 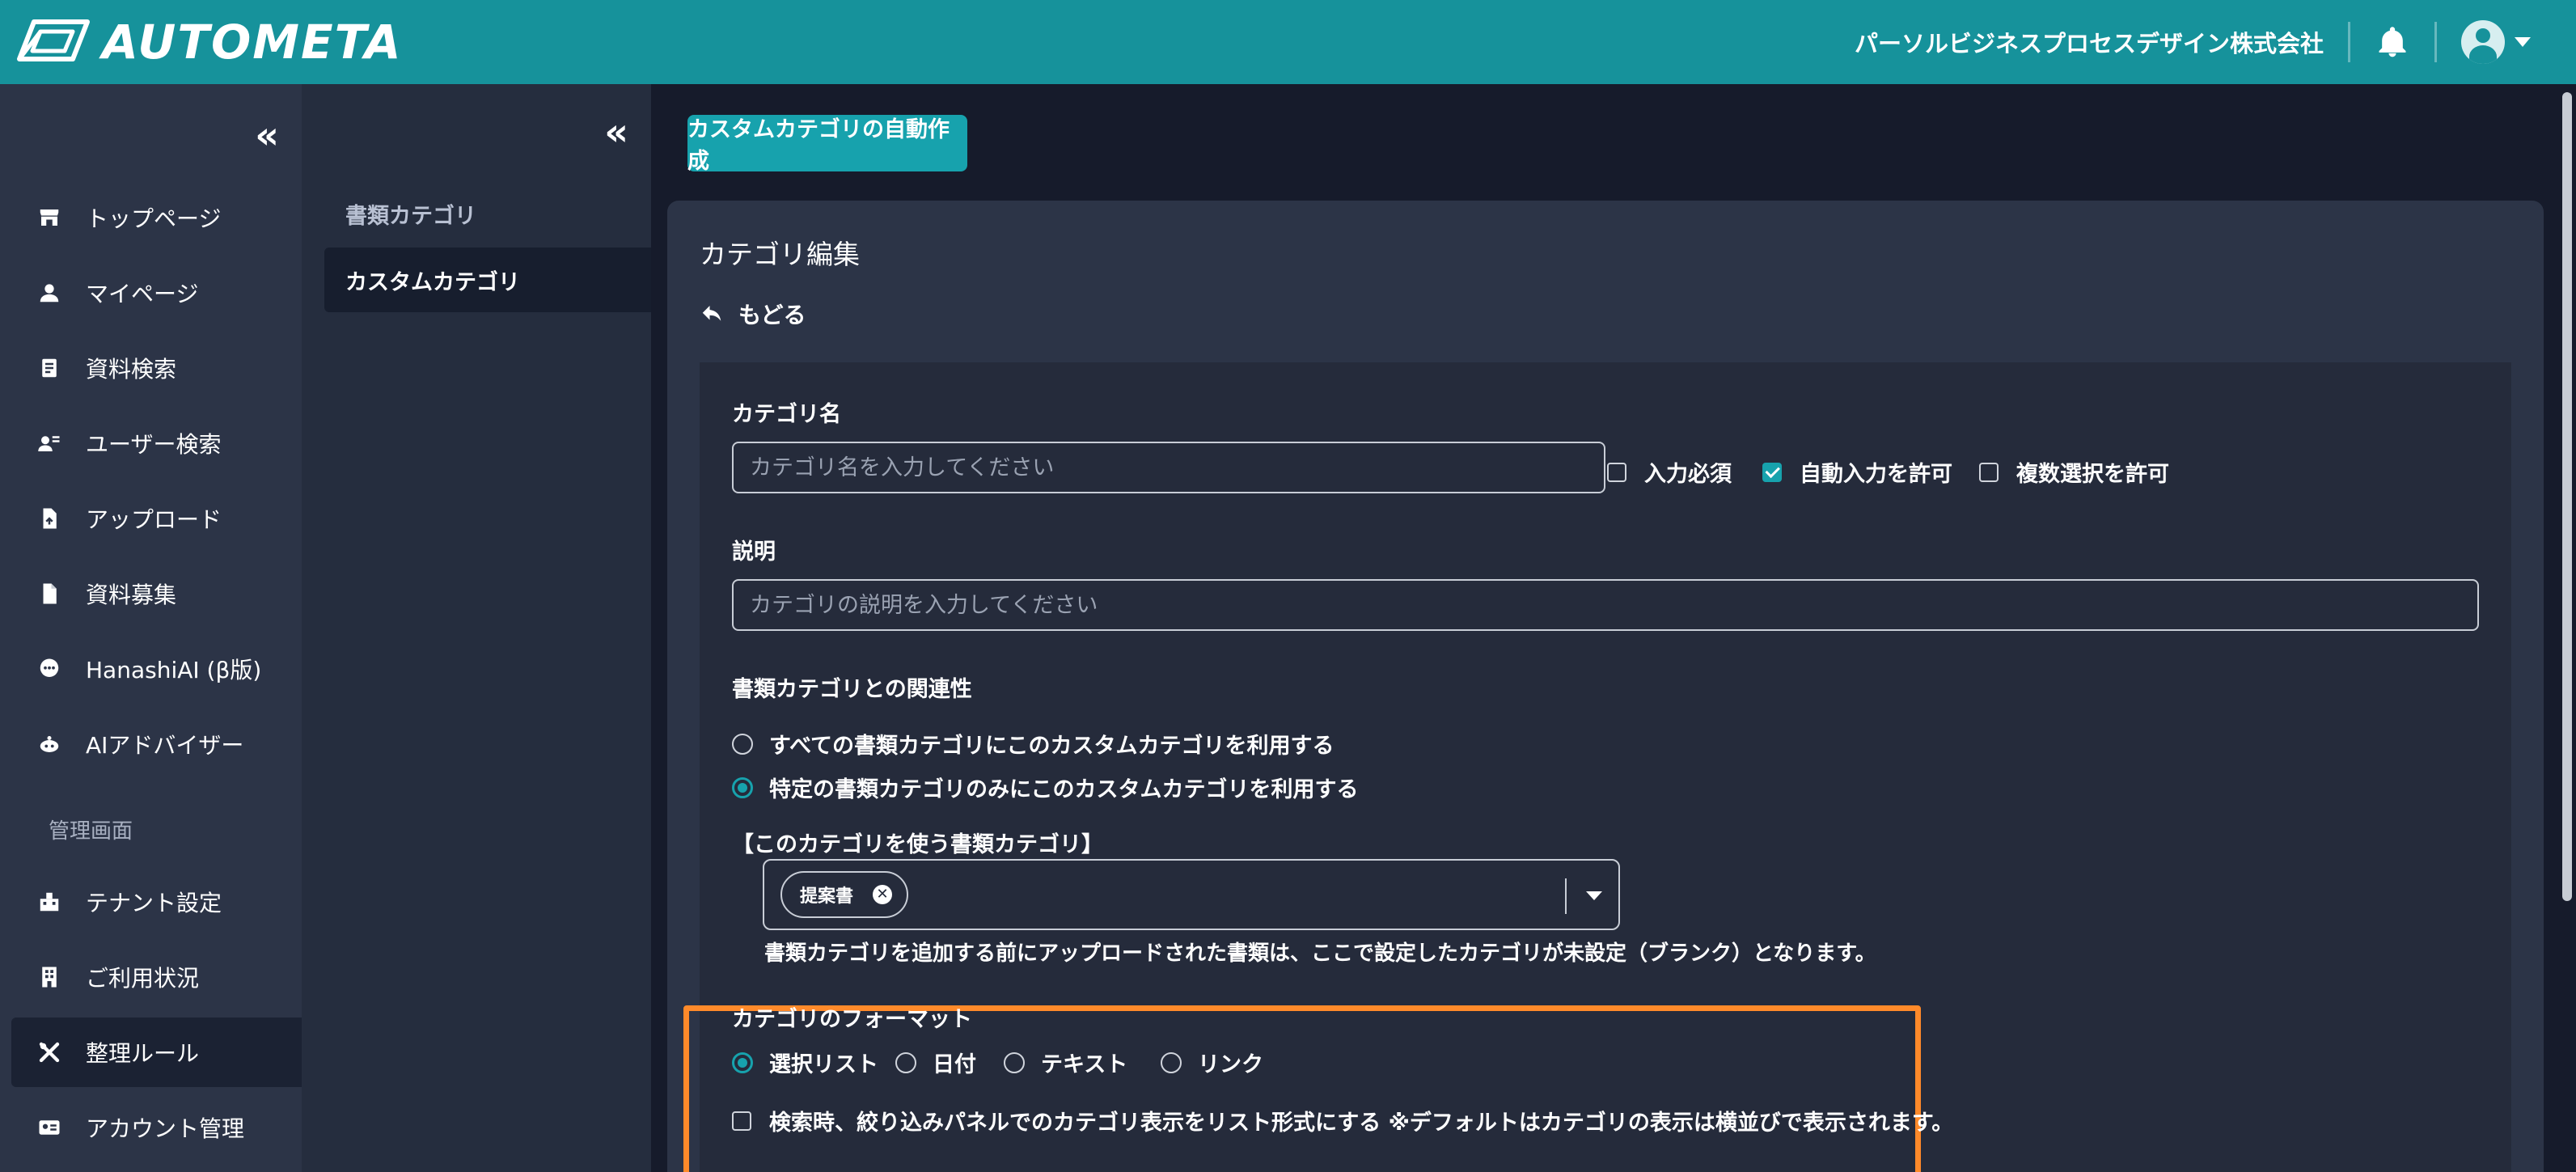 I want to click on auto-input-label: 自動入力を許可, so click(x=1876, y=474).